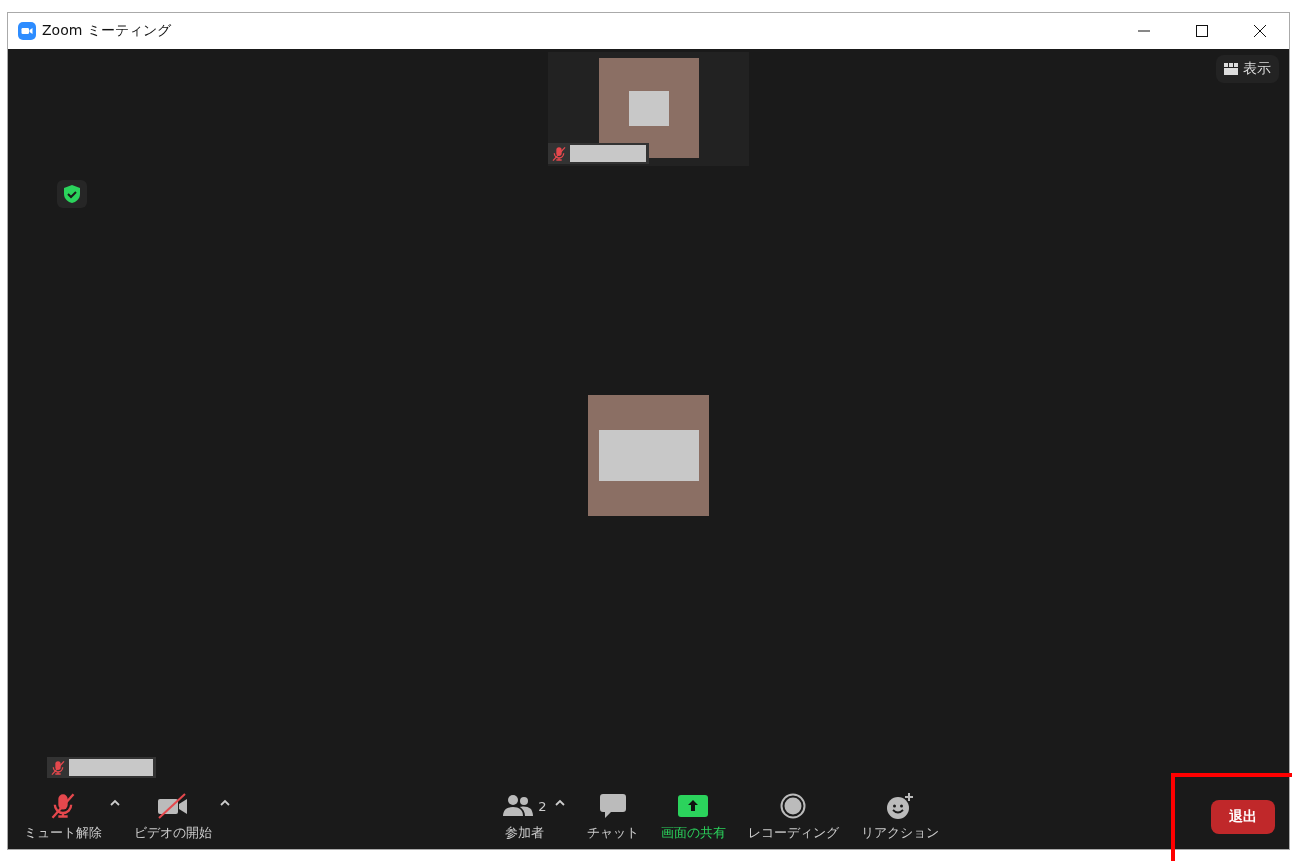 Image resolution: width=1292 pixels, height=861 pixels. Describe the element at coordinates (1260, 31) in the screenshot. I see `close-icon` at that location.